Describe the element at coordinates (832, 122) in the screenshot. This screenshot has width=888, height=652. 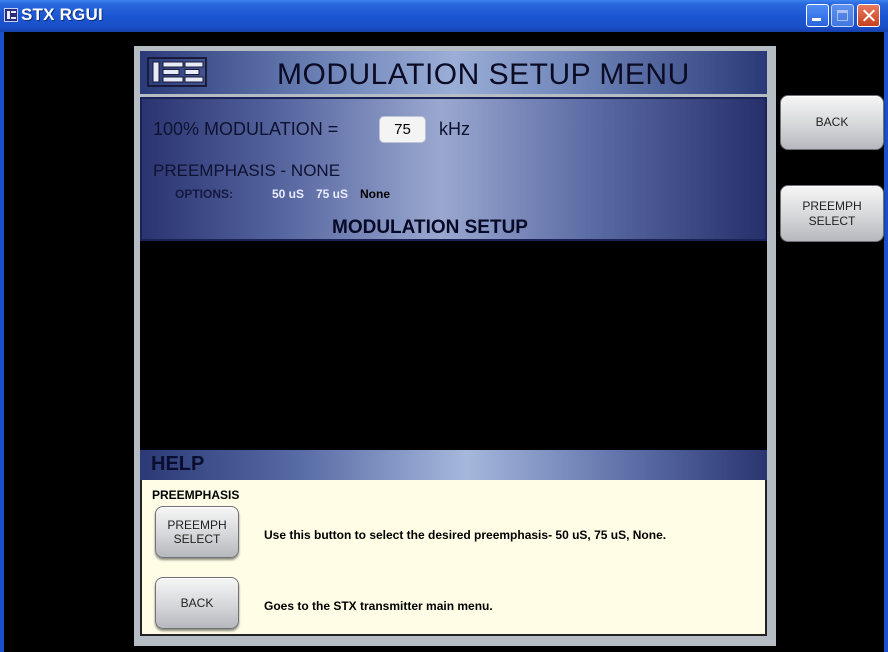
I see `back-button: BACK` at that location.